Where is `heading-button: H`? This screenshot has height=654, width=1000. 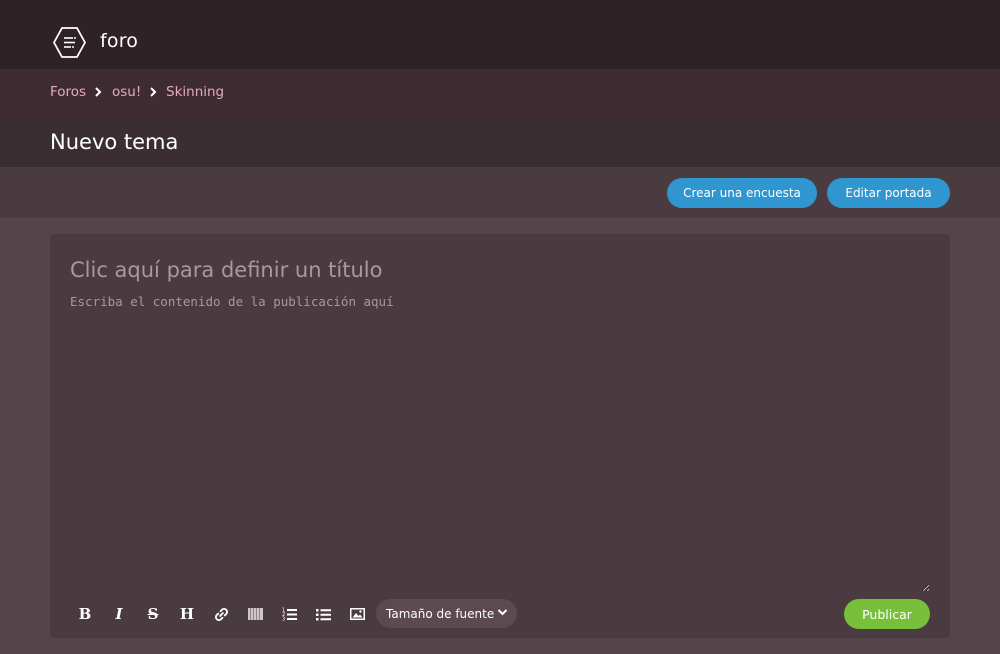 heading-button: H is located at coordinates (187, 614).